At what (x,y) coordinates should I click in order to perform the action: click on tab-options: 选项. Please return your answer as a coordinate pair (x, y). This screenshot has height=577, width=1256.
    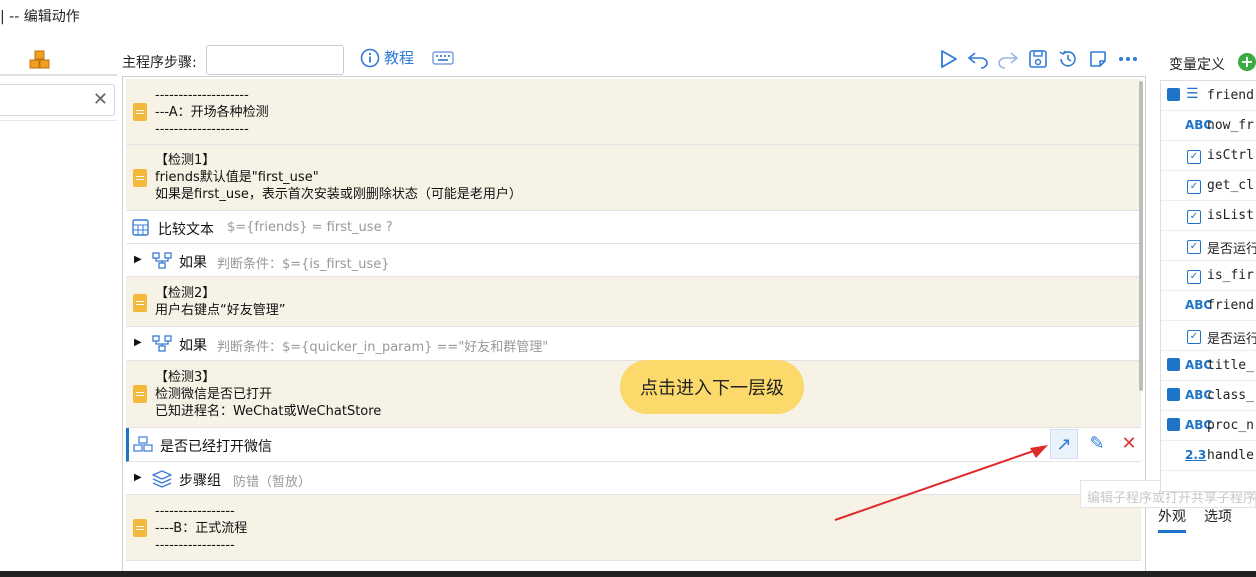
    Looking at the image, I should click on (1218, 519).